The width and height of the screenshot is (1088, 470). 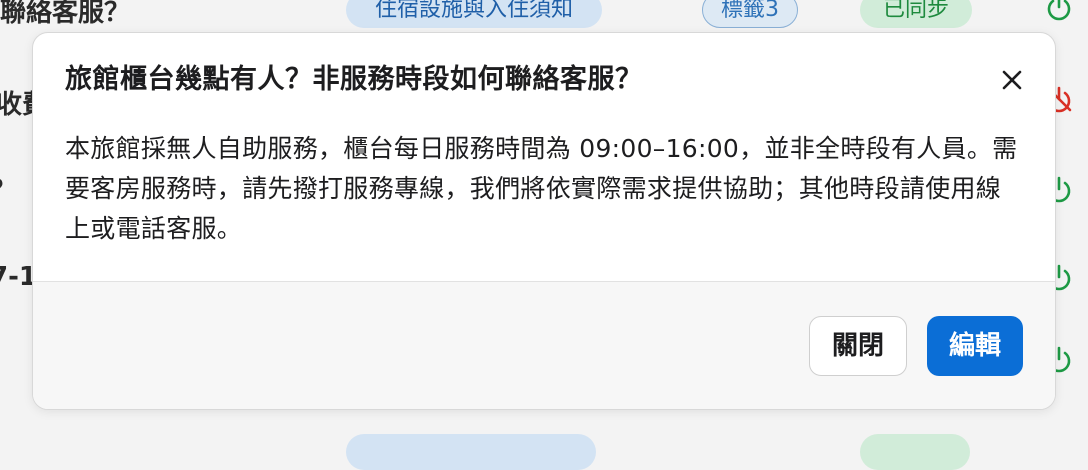 What do you see at coordinates (975, 346) in the screenshot?
I see `edit-button: 編輯` at bounding box center [975, 346].